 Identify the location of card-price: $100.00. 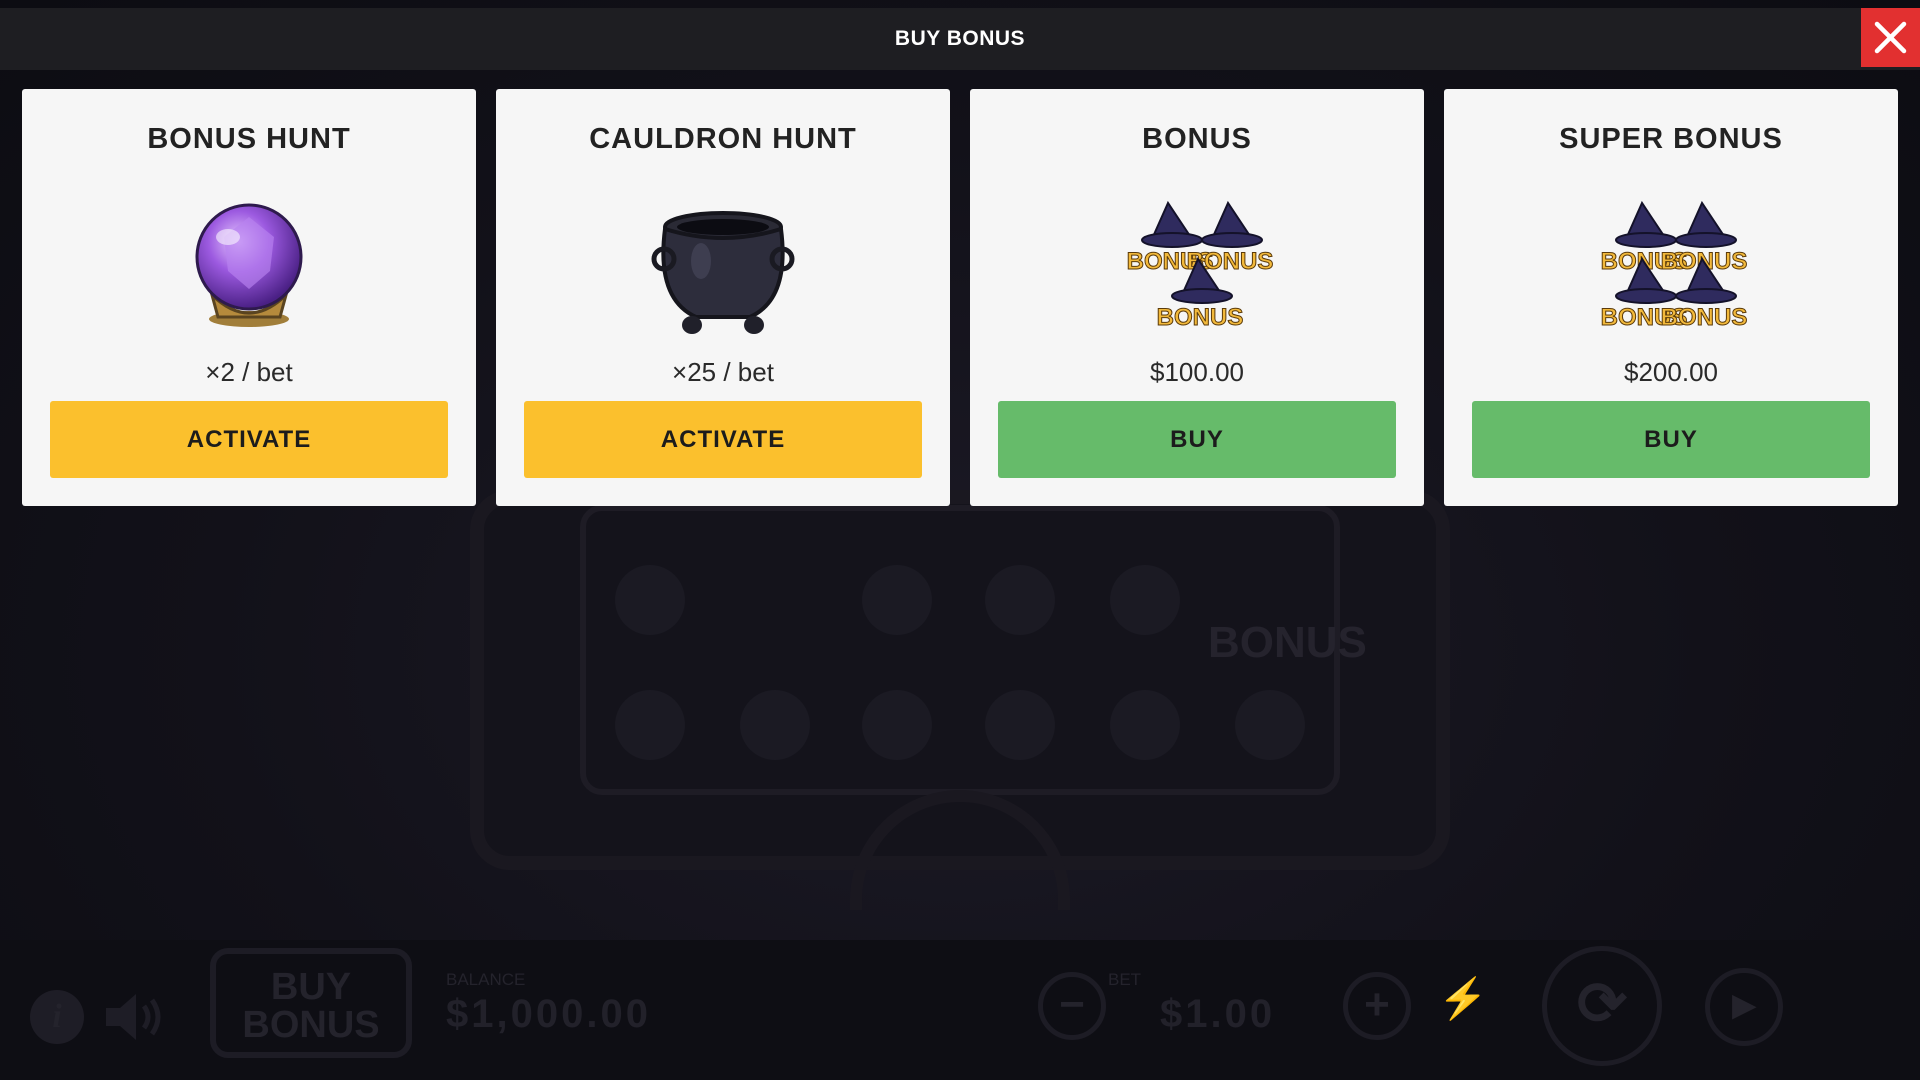
(1197, 372).